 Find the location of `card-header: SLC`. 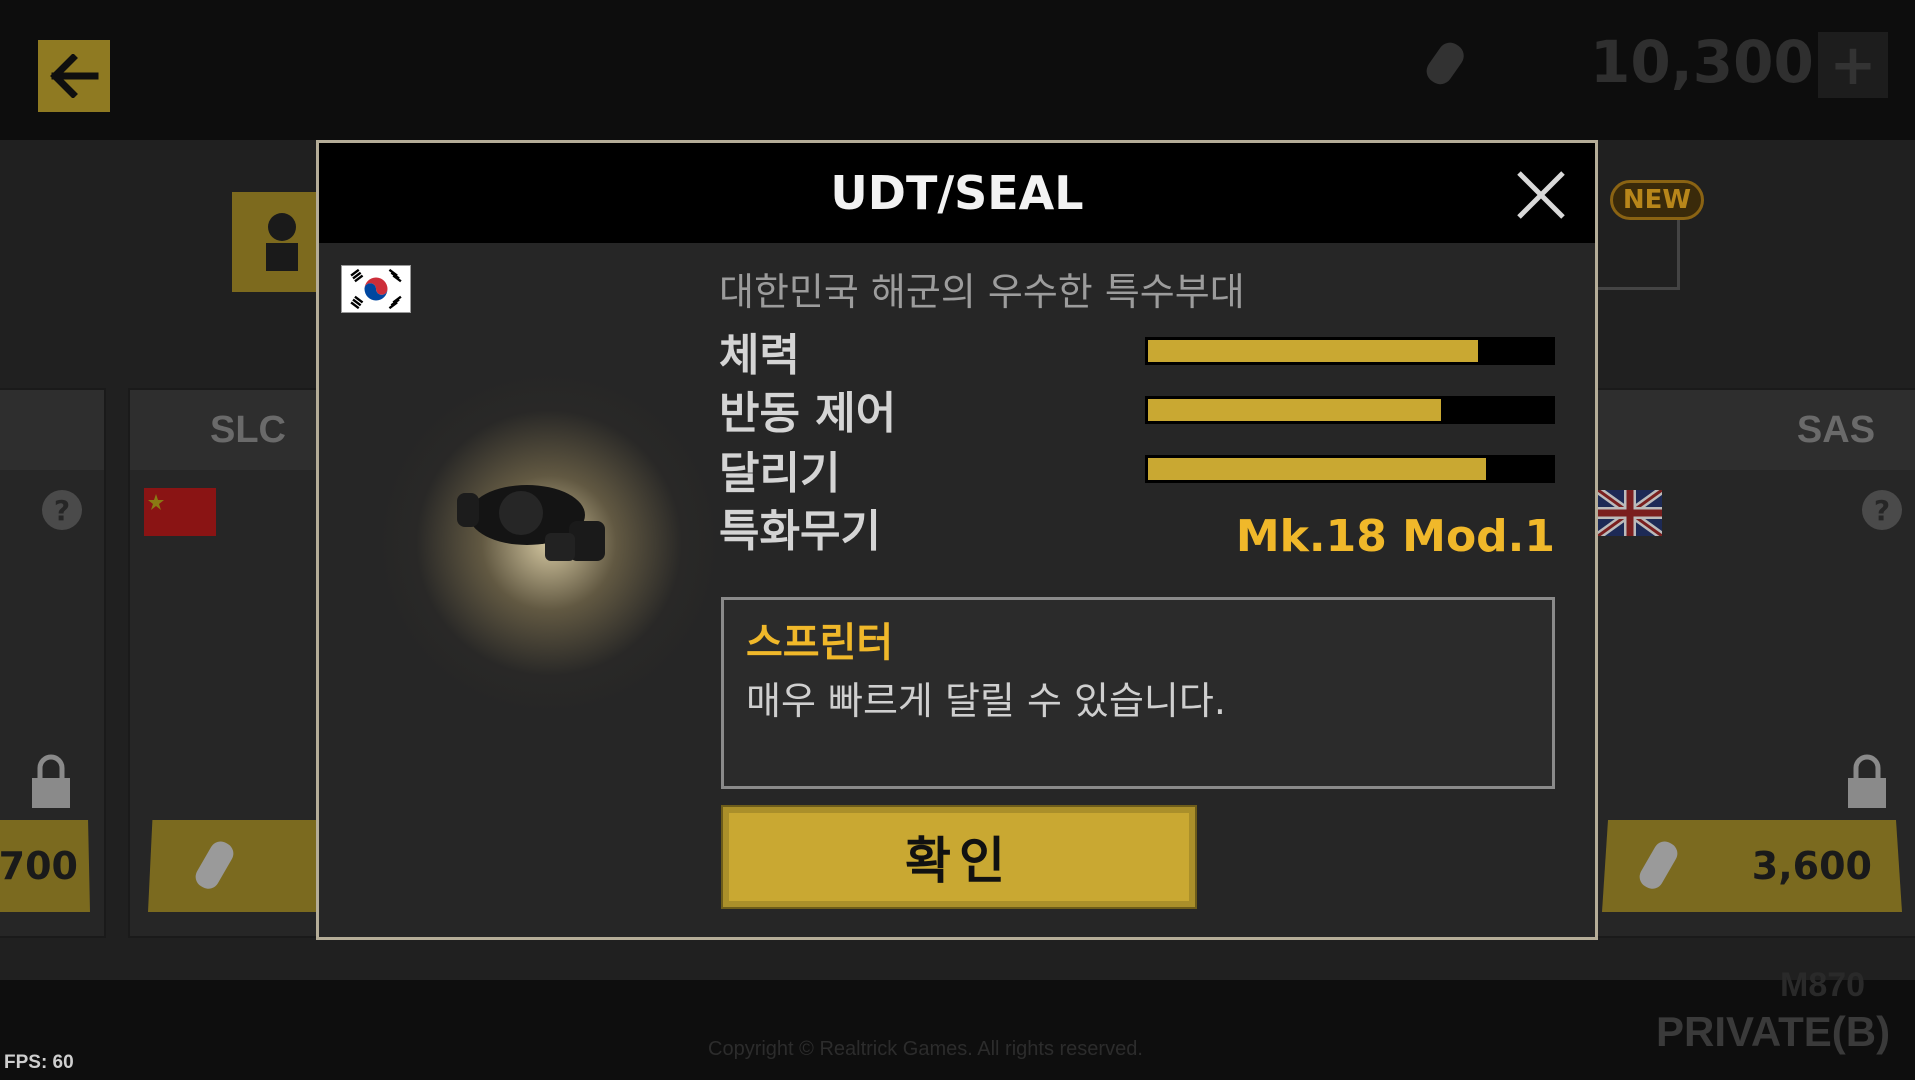

card-header: SLC is located at coordinates (228, 430).